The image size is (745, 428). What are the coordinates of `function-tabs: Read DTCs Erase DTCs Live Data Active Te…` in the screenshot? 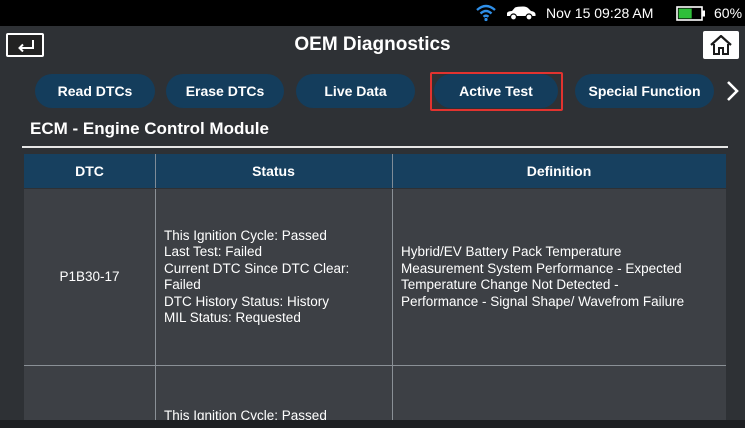 It's located at (372, 92).